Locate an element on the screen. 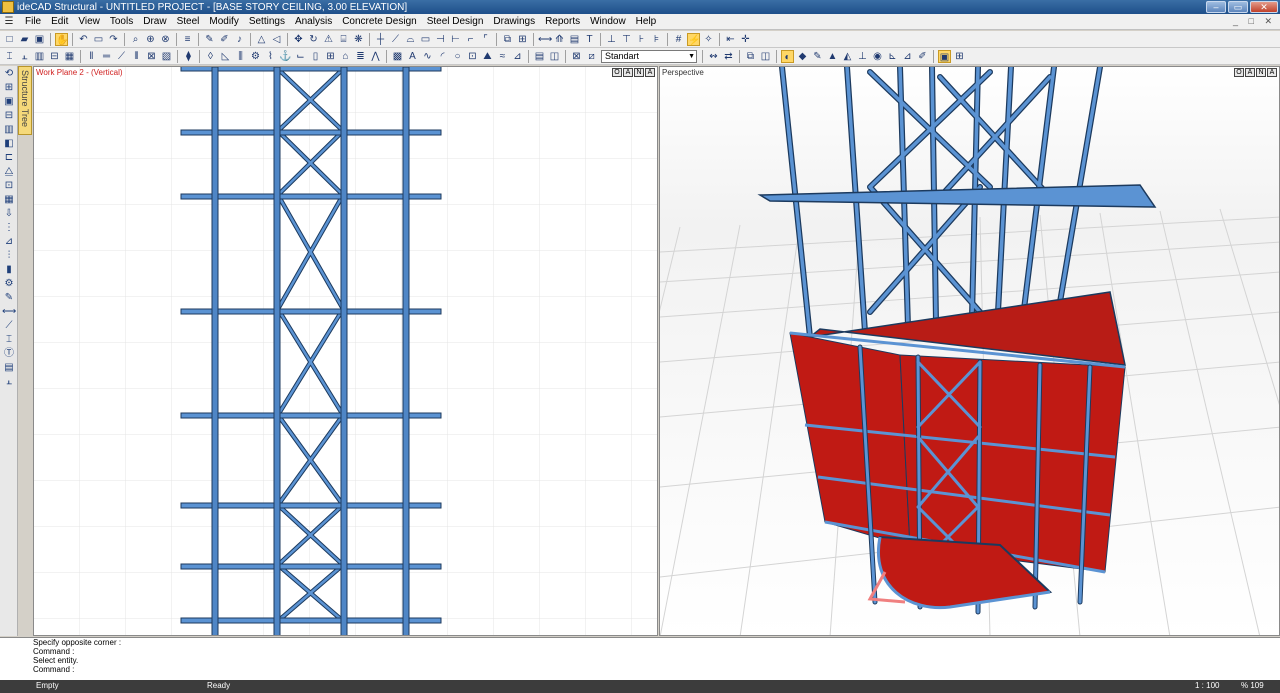 Image resolution: width=1280 pixels, height=693 pixels. zoom-extents-icon: ⊗ is located at coordinates (165, 39).